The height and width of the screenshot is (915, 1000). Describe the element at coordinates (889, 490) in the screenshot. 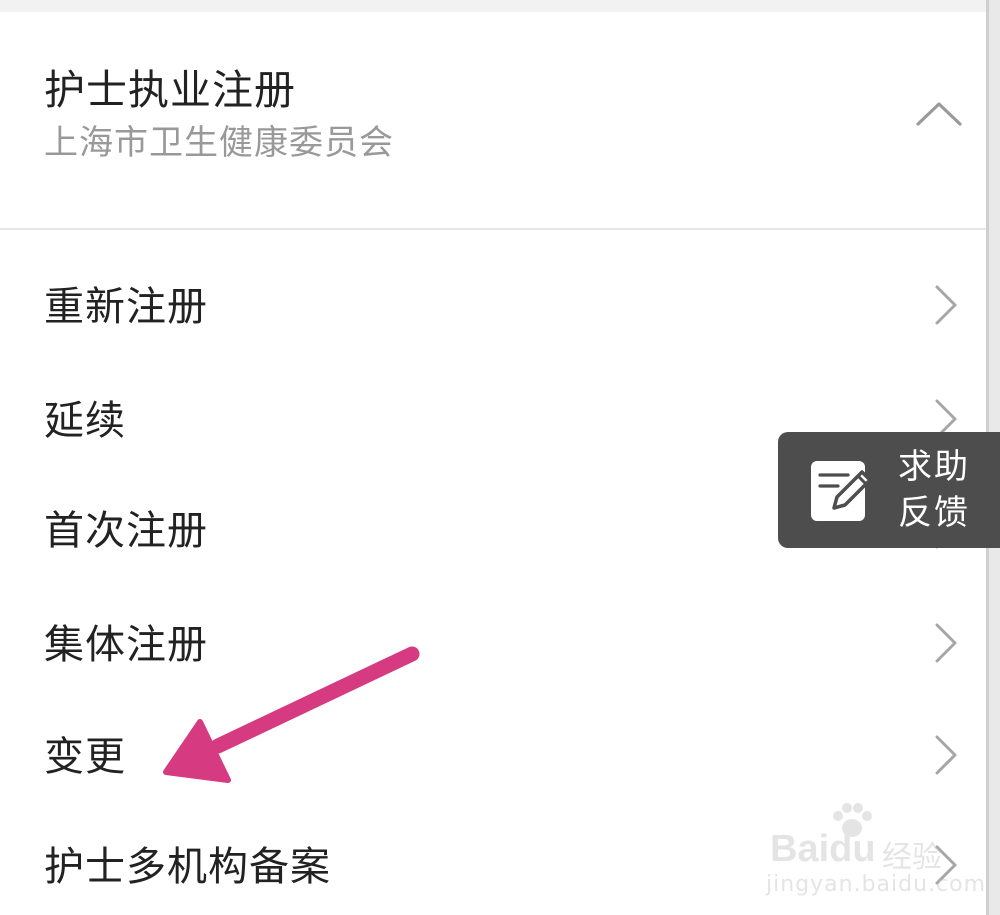

I see `help-feedback-button: 求助 反馈` at that location.